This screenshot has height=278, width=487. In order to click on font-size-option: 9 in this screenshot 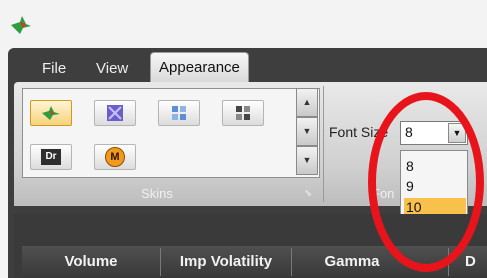, I will do `click(435, 186)`.